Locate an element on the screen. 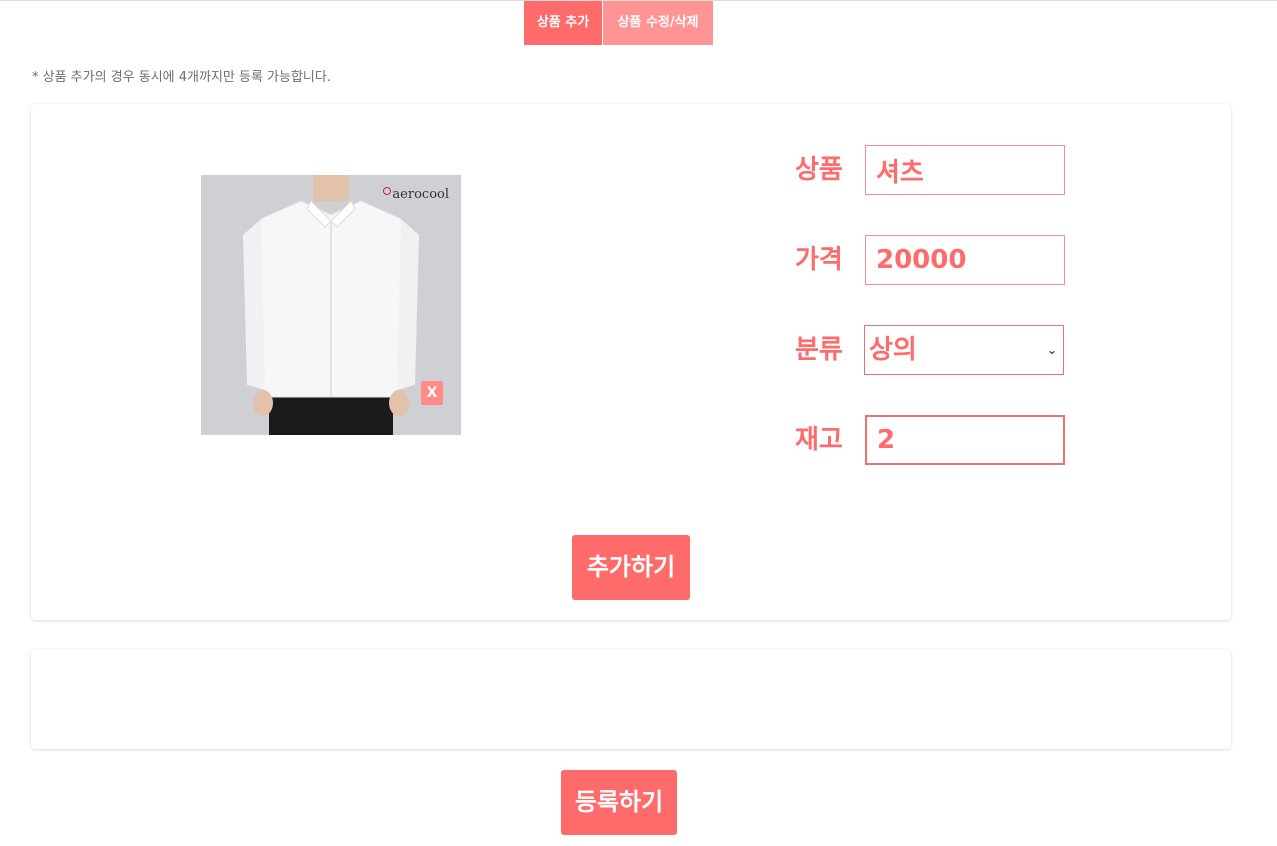  stock-input is located at coordinates (965, 440).